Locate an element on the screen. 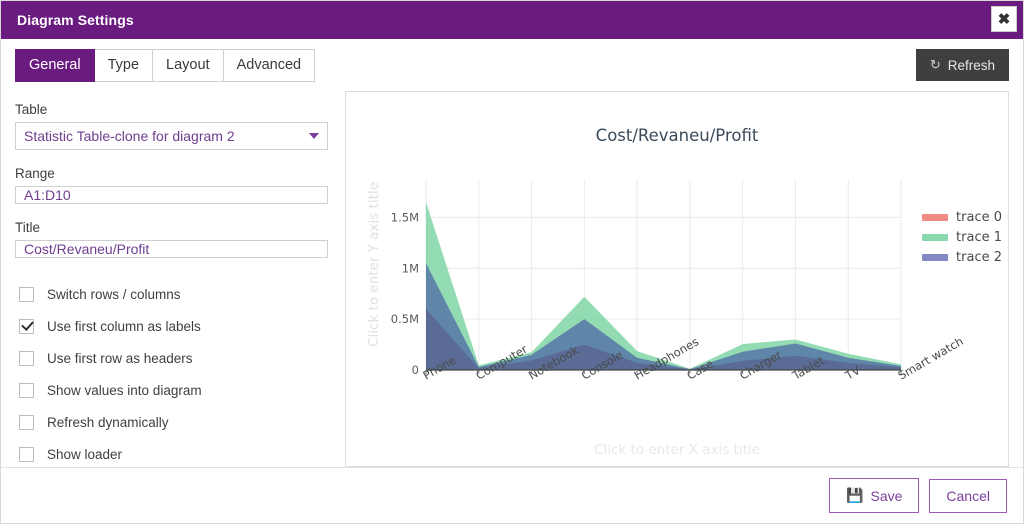  svg-text: 1.5M is located at coordinates (405, 217).